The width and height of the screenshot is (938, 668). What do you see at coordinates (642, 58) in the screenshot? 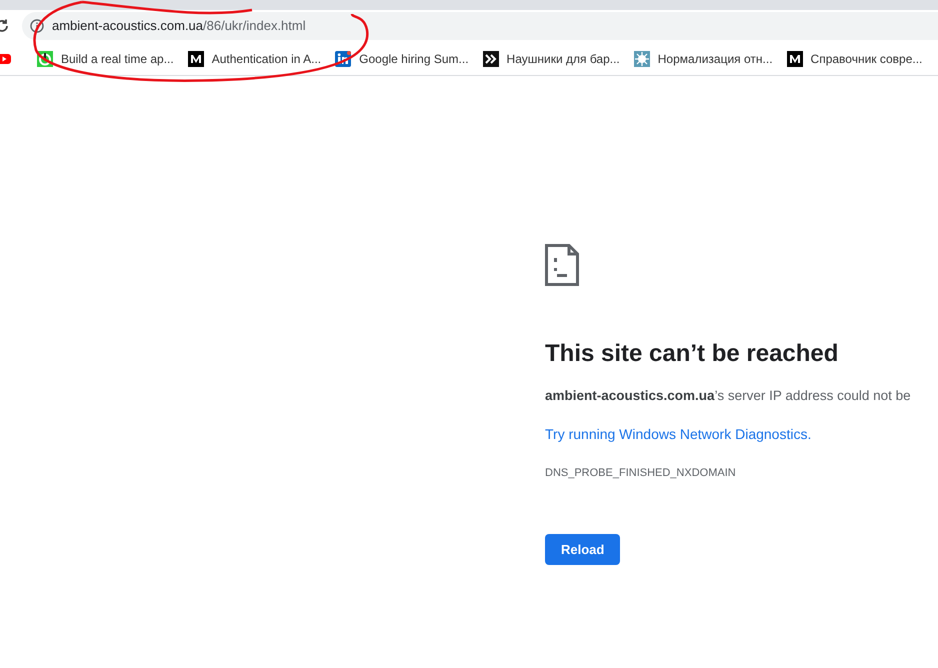
I see `splash-icon` at bounding box center [642, 58].